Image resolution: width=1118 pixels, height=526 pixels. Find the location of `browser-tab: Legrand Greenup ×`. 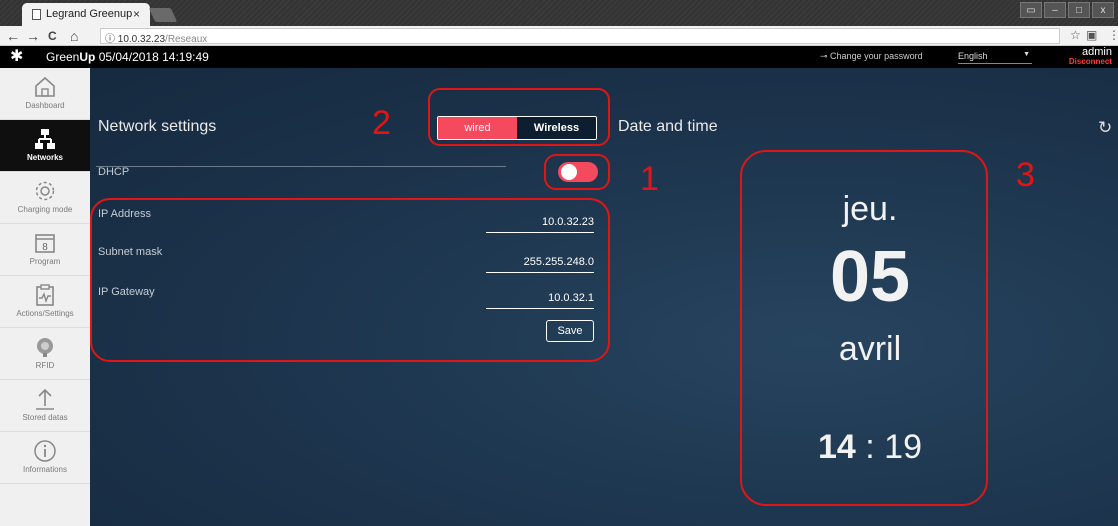

browser-tab: Legrand Greenup × is located at coordinates (86, 14).